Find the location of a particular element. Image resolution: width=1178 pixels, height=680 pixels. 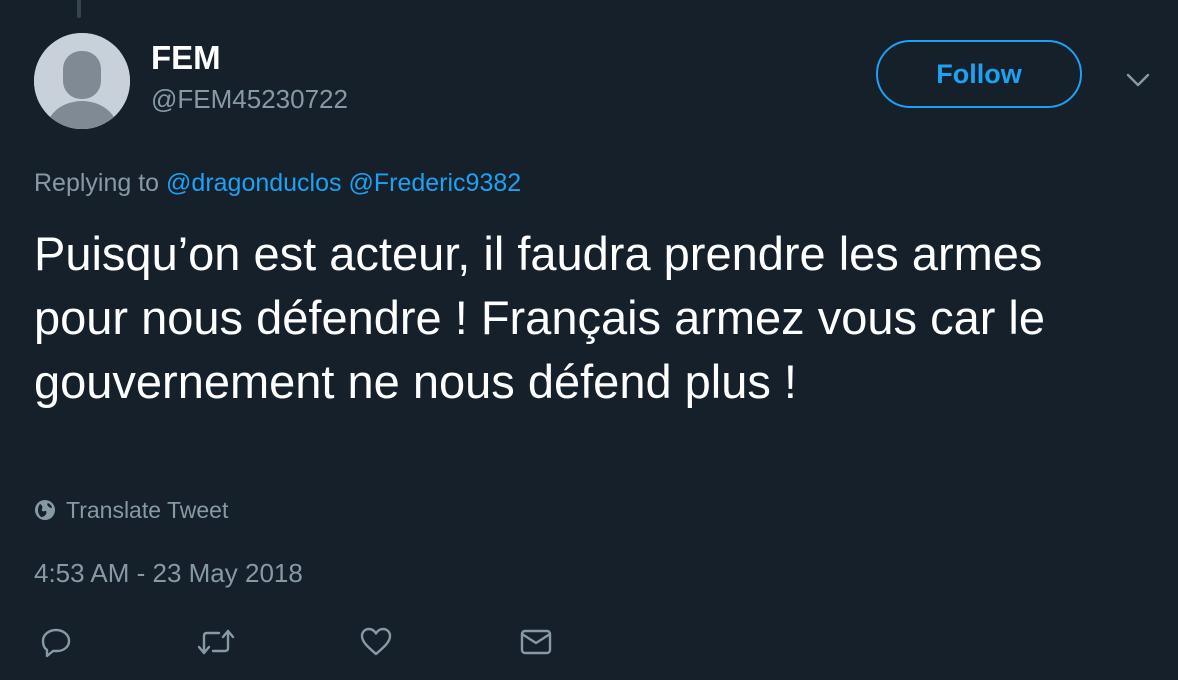

globe-icon is located at coordinates (45, 510).